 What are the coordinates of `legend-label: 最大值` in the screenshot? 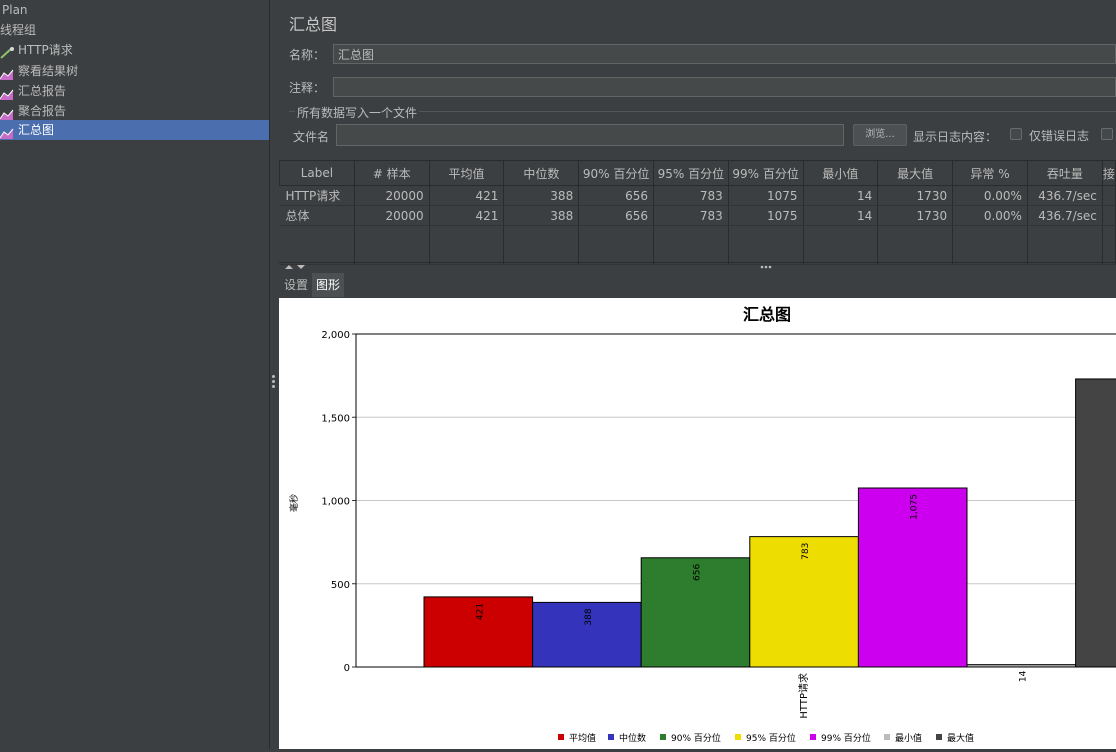 It's located at (960, 738).